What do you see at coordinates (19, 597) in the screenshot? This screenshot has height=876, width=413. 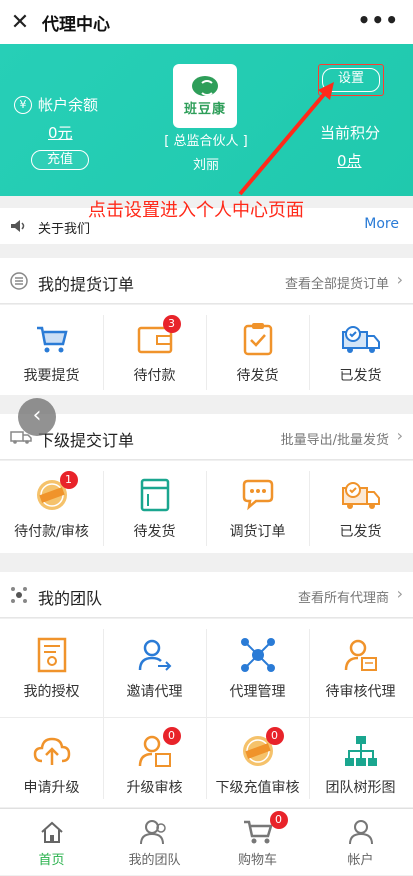 I see `team-dots-icon` at bounding box center [19, 597].